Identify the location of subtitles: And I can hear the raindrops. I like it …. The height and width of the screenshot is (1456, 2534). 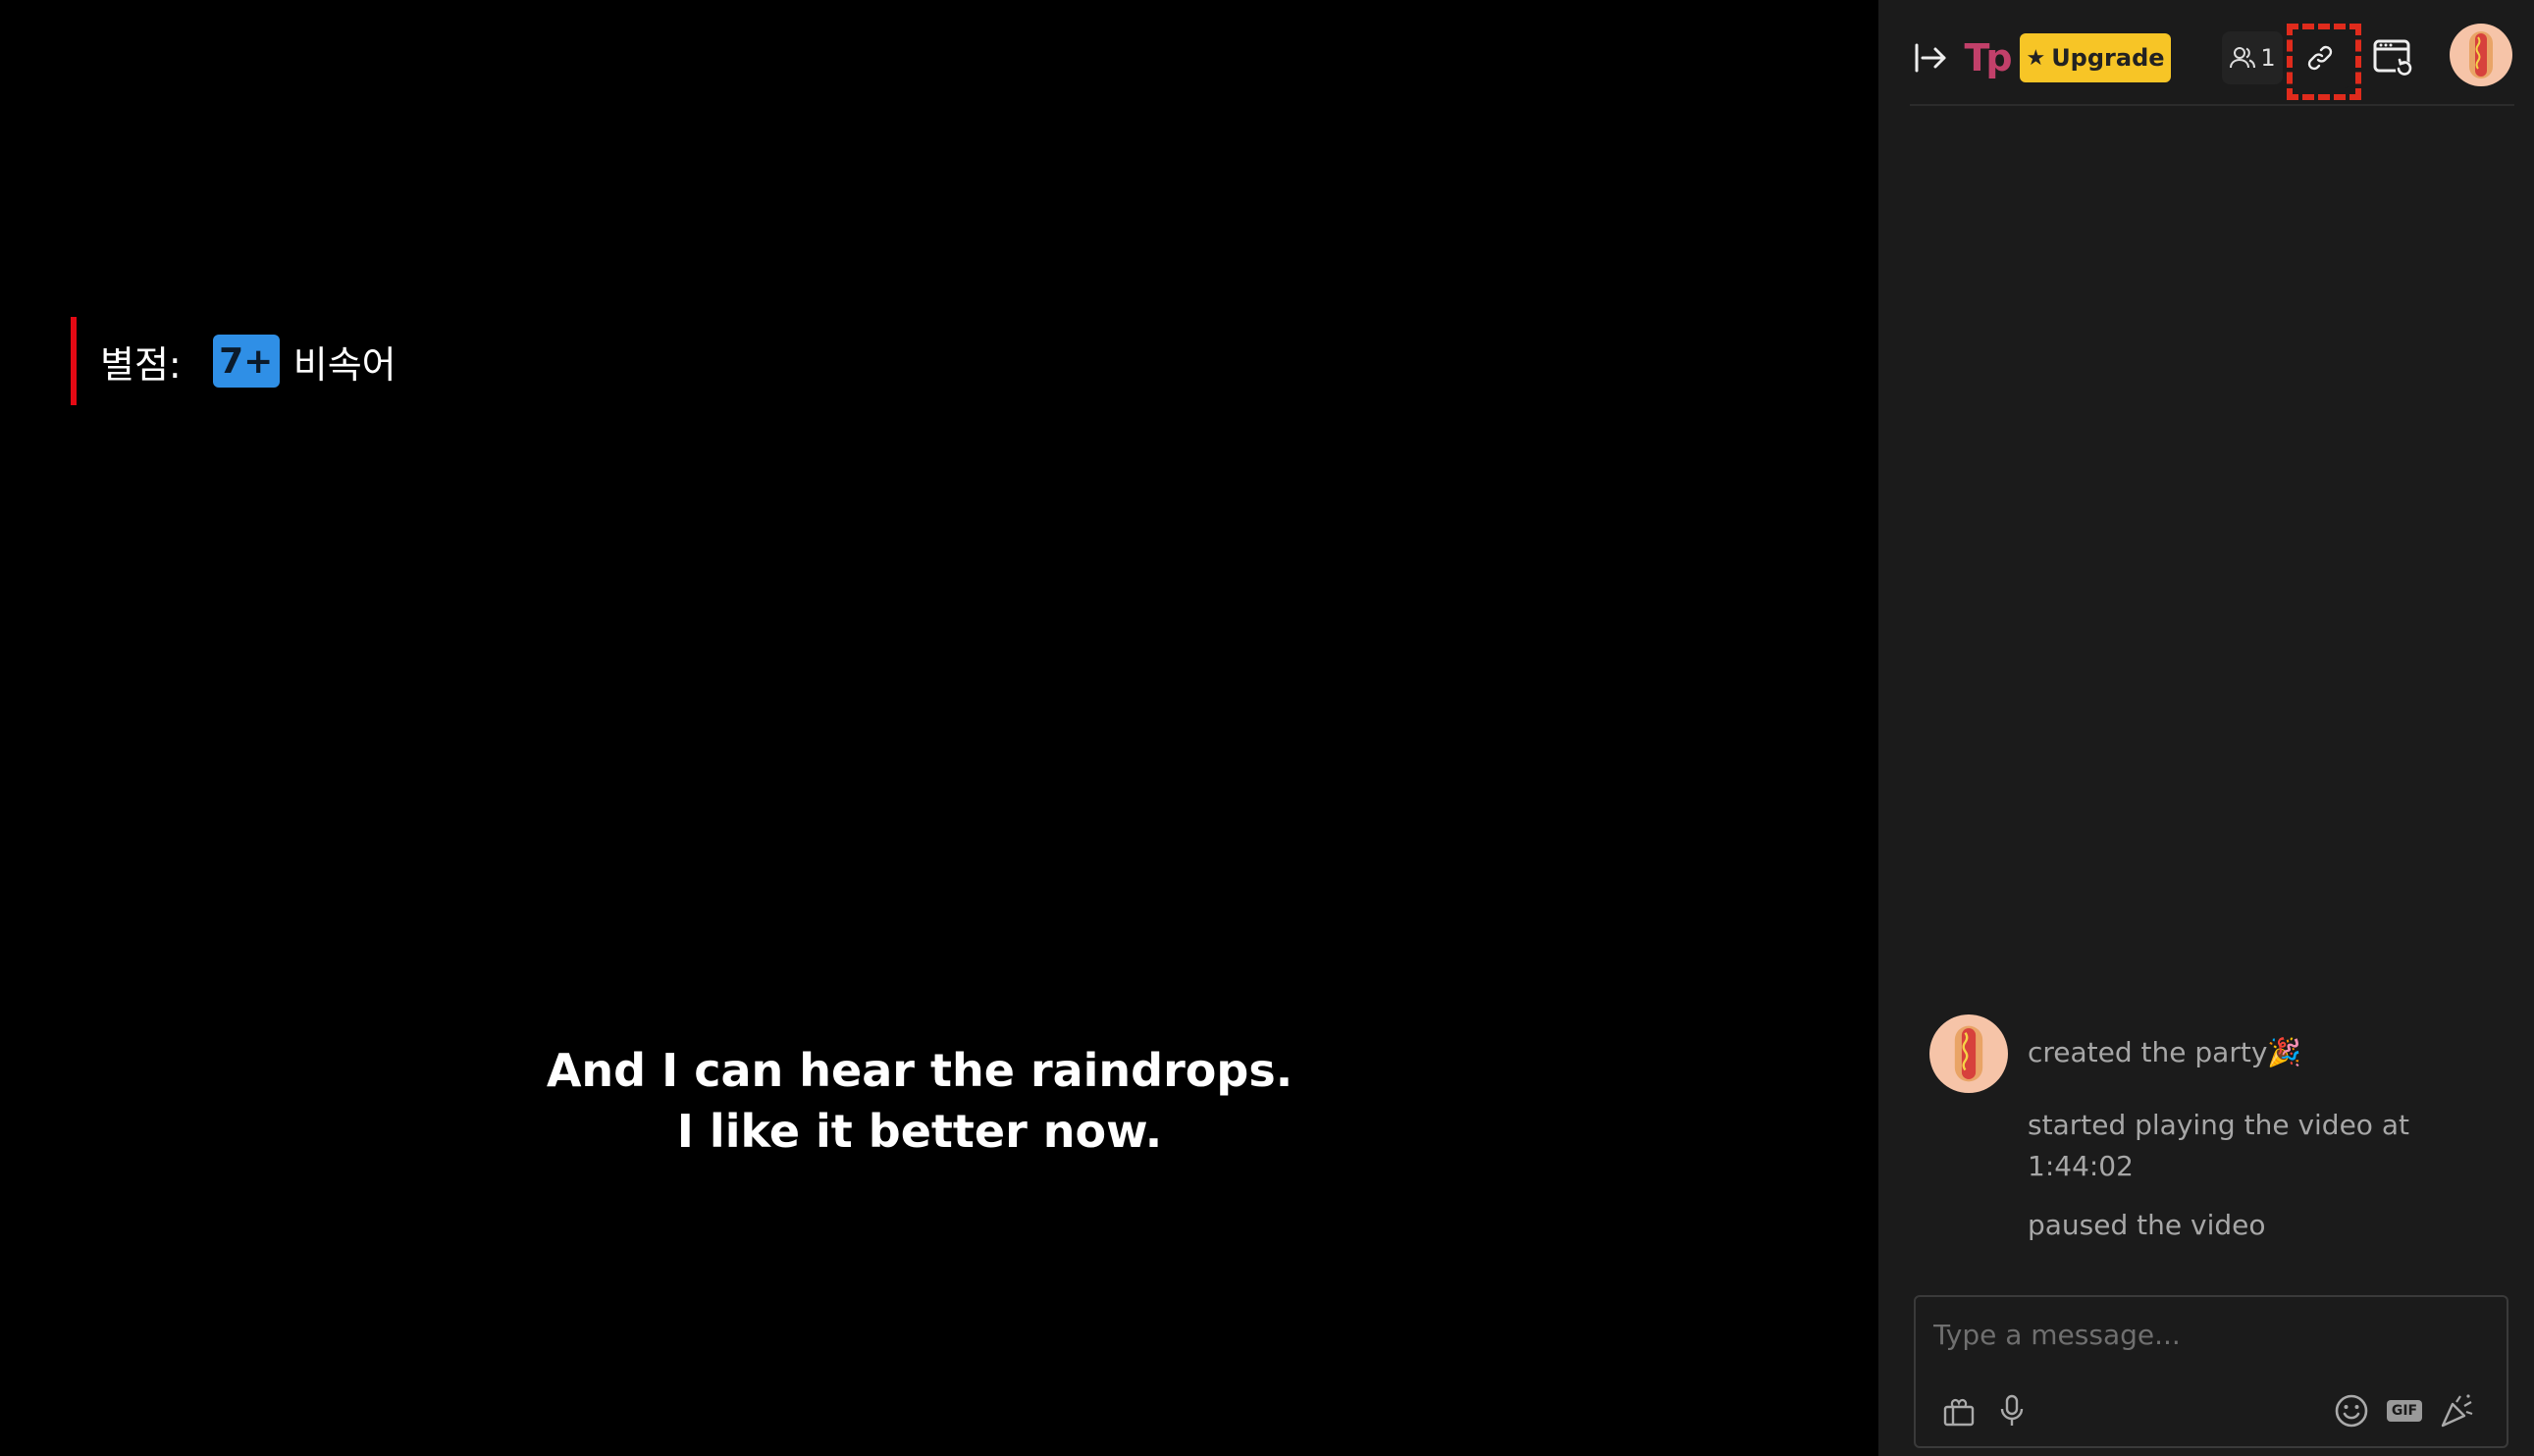
(919, 1101).